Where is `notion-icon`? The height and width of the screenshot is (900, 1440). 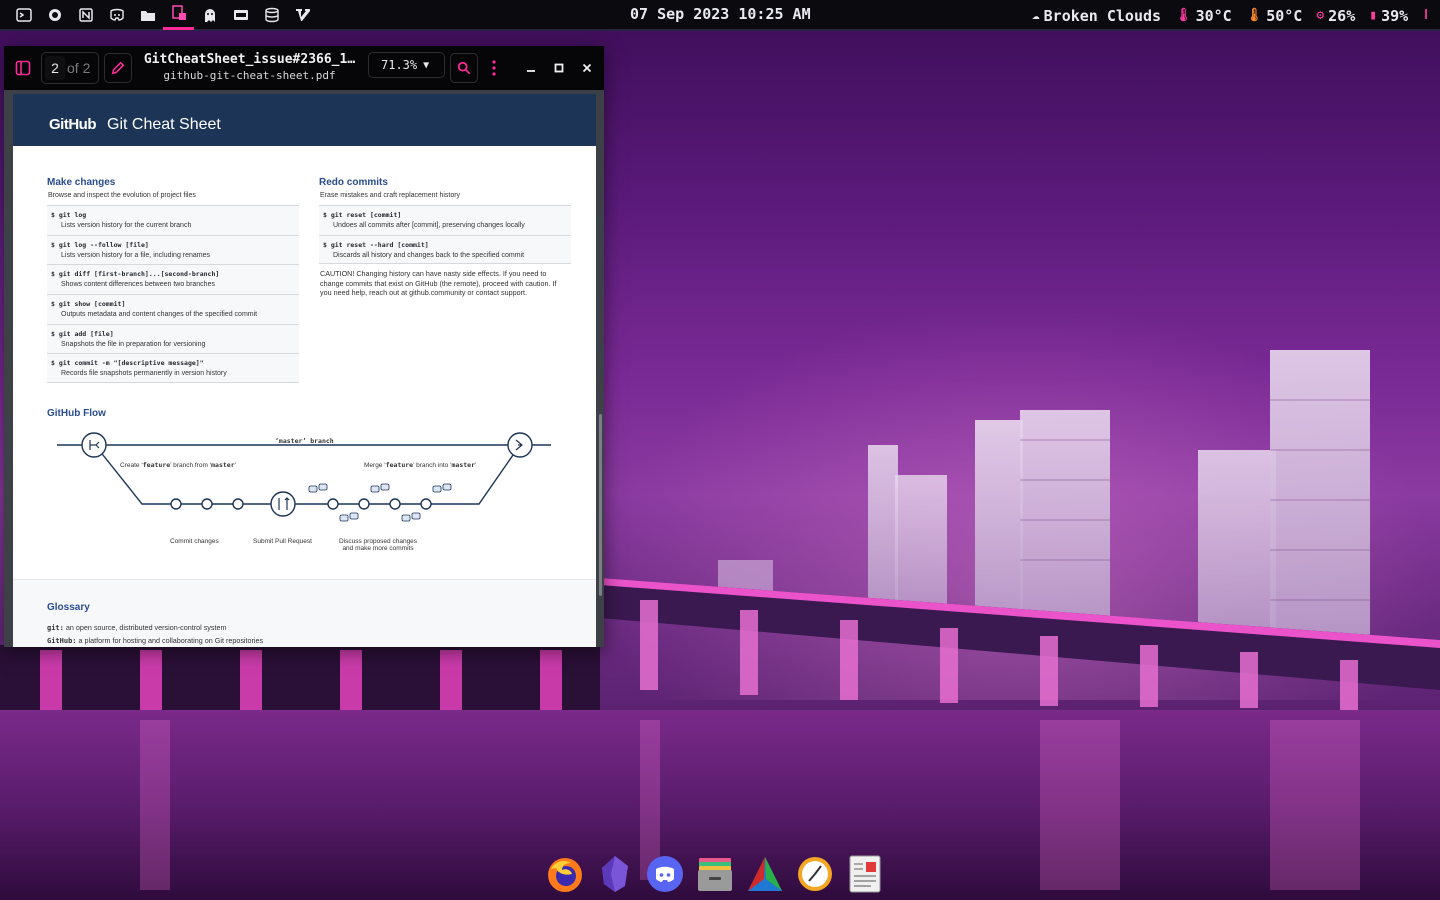 notion-icon is located at coordinates (85, 15).